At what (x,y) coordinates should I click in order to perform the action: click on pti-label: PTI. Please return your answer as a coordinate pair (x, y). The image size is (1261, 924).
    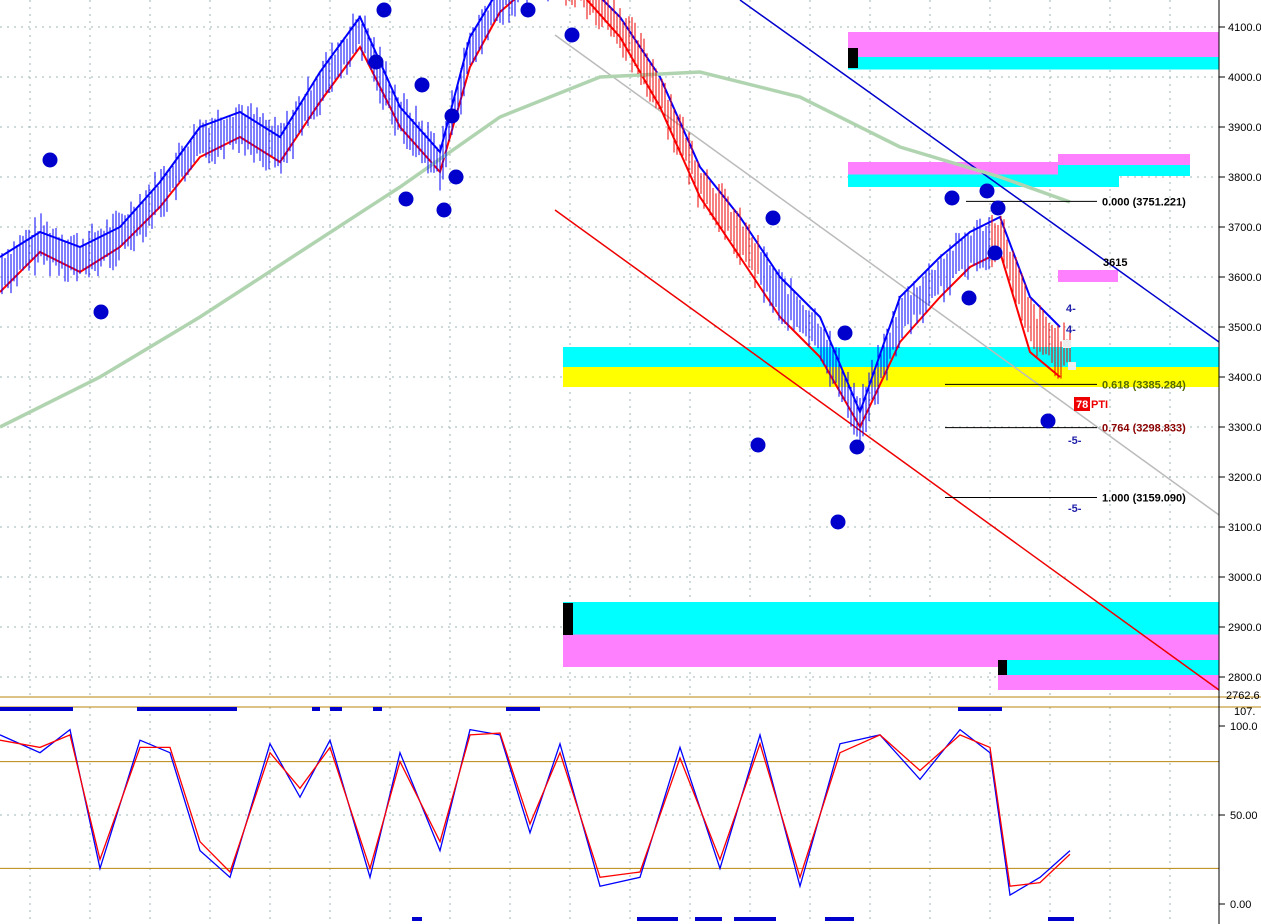
    Looking at the image, I should click on (1099, 405).